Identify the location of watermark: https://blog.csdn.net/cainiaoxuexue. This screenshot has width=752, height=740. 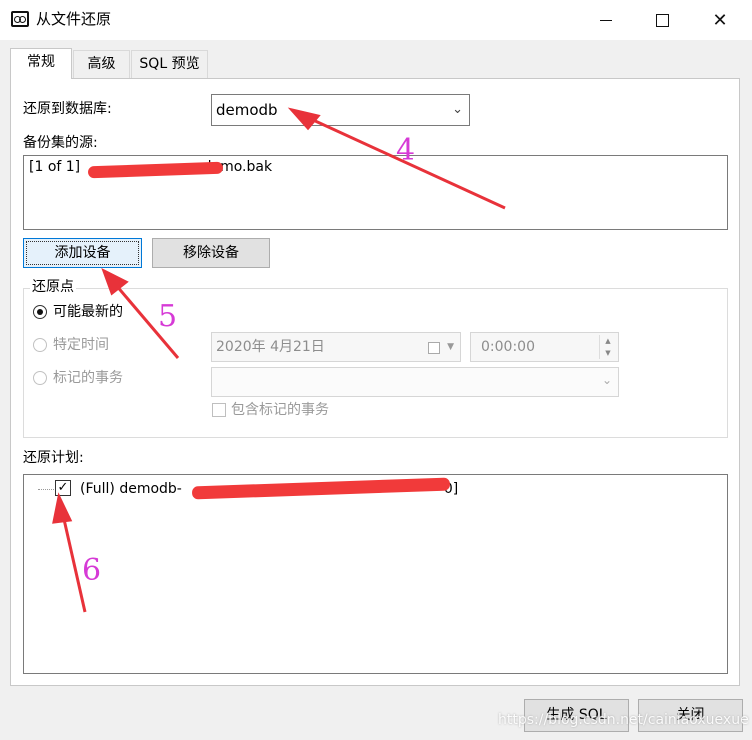
(623, 720).